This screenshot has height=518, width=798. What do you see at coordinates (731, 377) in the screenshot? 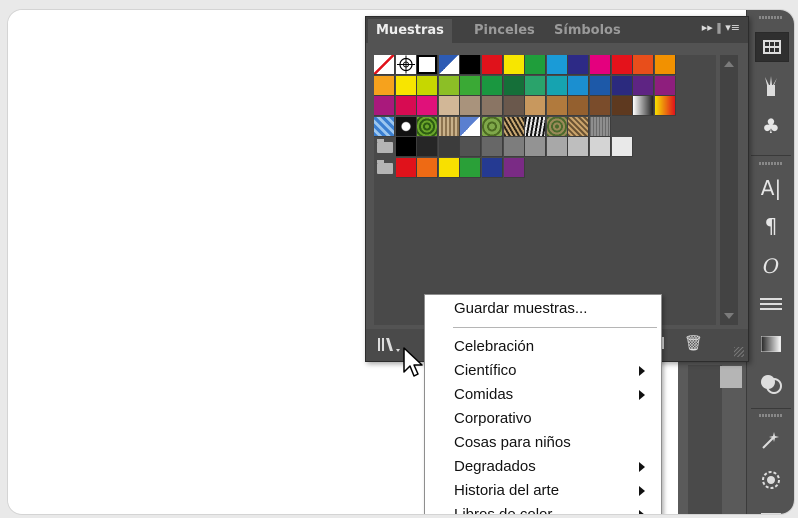
I see `scroll-thumb` at bounding box center [731, 377].